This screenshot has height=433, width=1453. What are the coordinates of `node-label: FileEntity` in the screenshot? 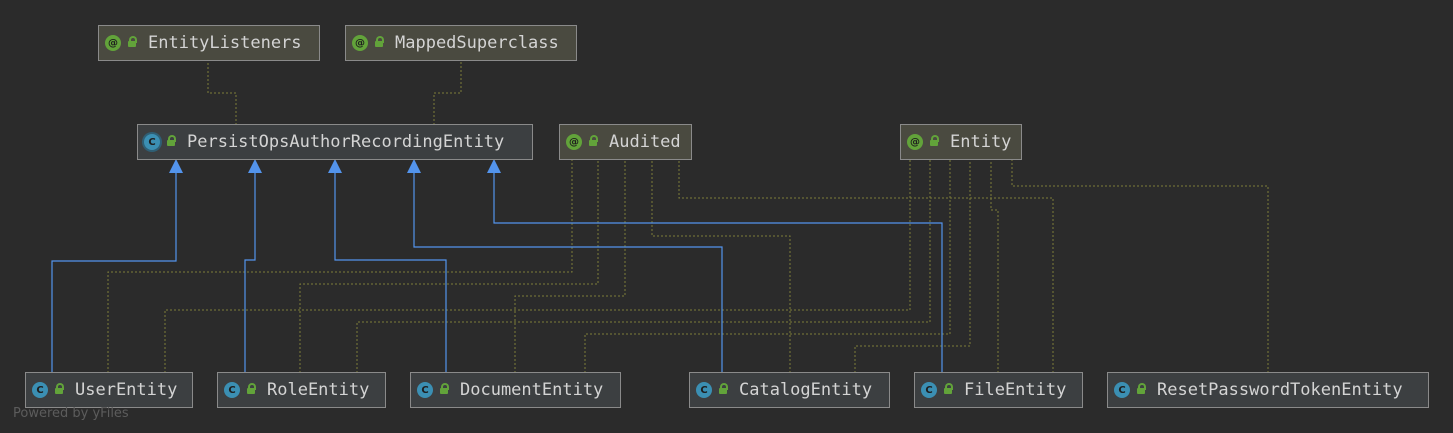 It's located at (1015, 390).